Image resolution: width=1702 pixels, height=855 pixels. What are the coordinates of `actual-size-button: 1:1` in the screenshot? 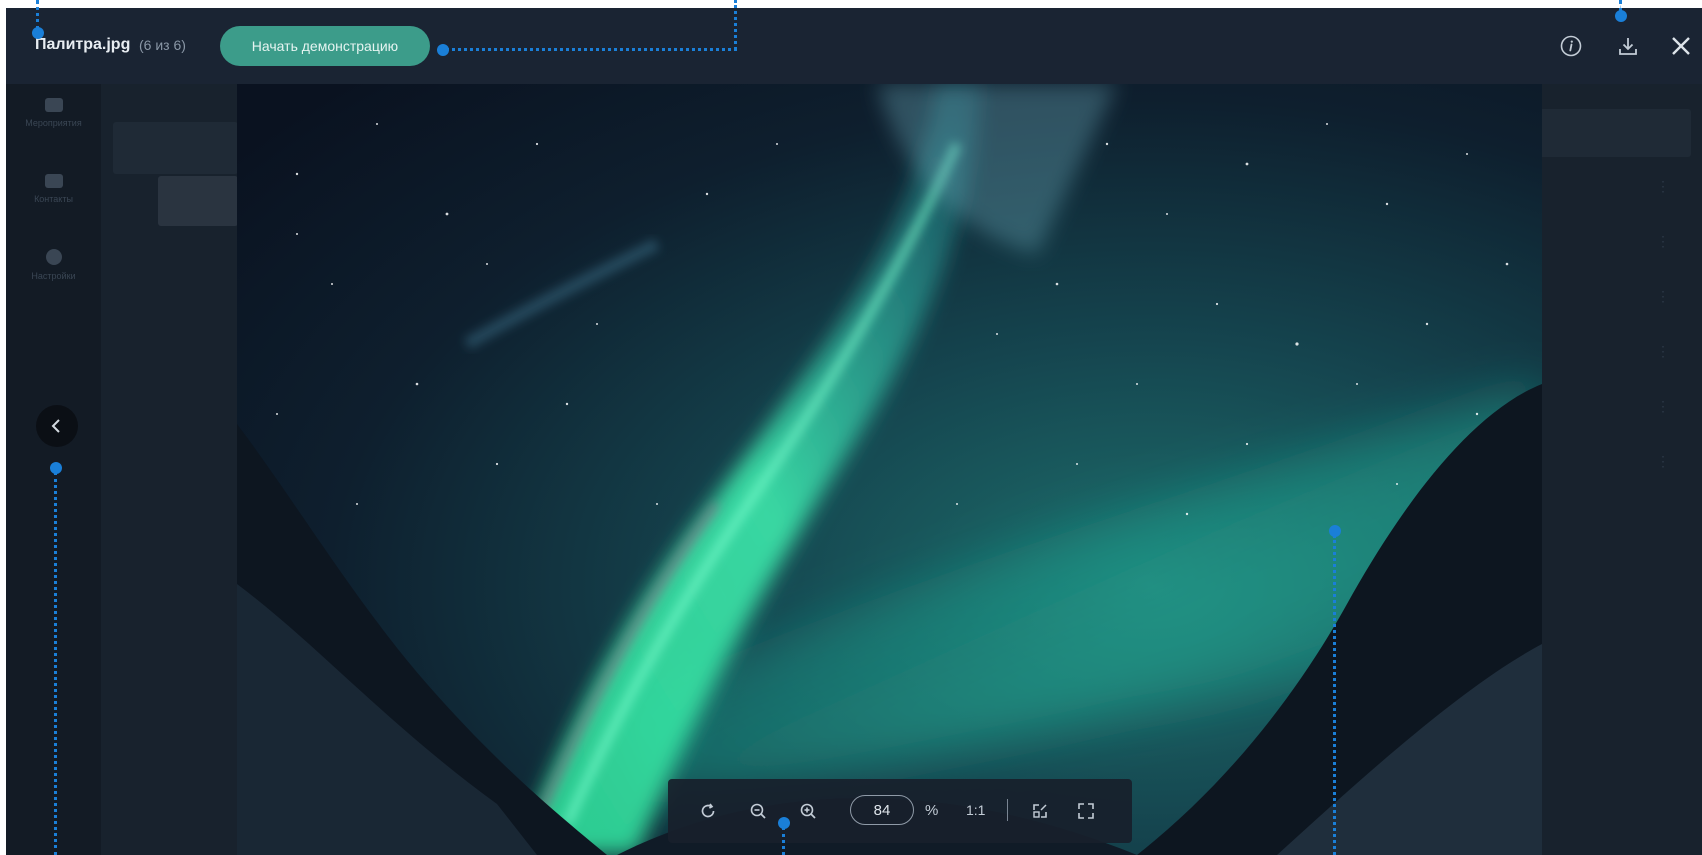 It's located at (975, 810).